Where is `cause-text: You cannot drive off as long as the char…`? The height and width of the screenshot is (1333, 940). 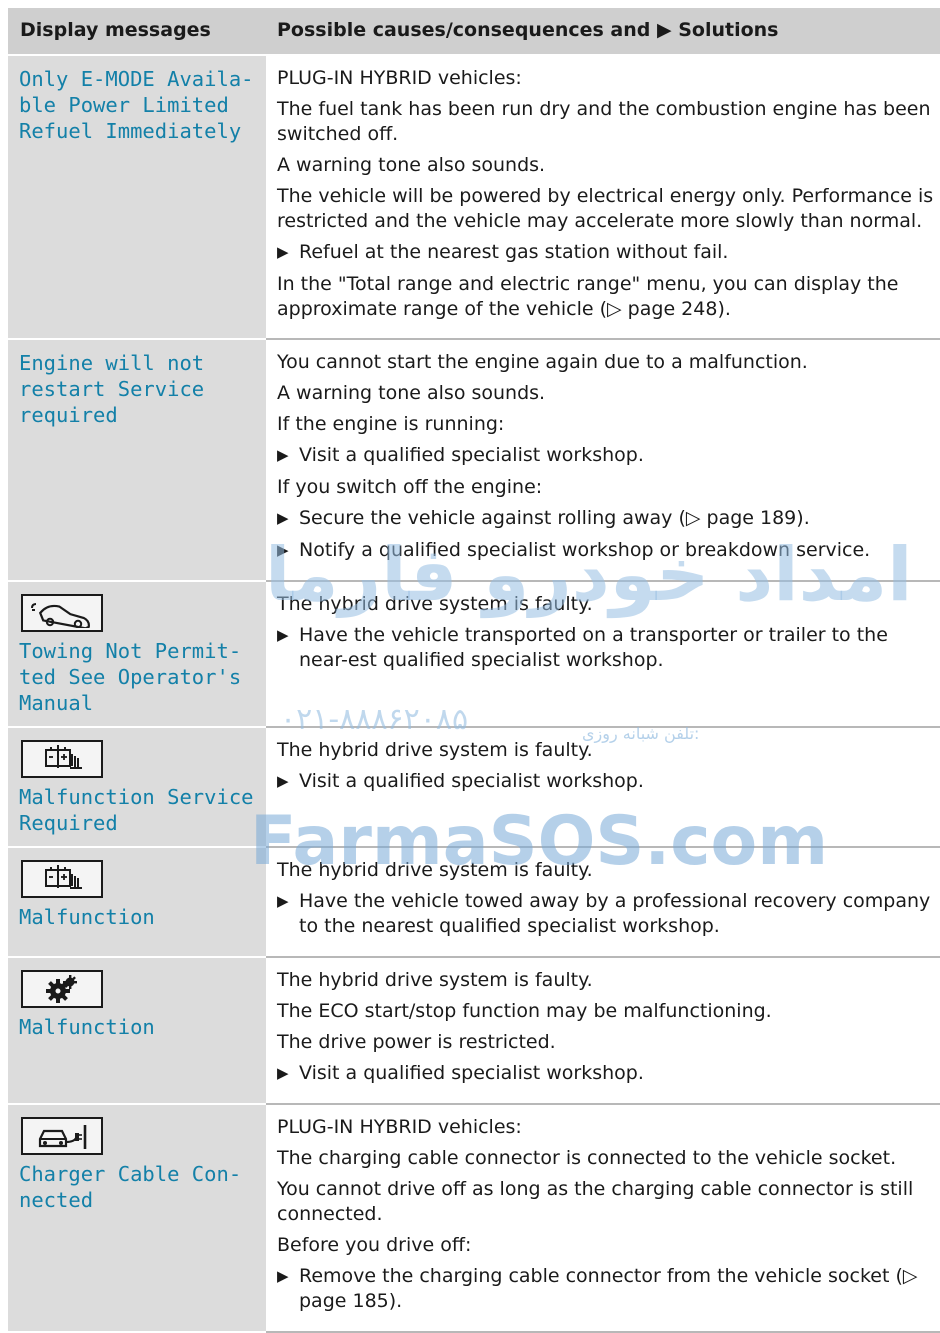 cause-text: You cannot drive off as long as the char… is located at coordinates (595, 1201).